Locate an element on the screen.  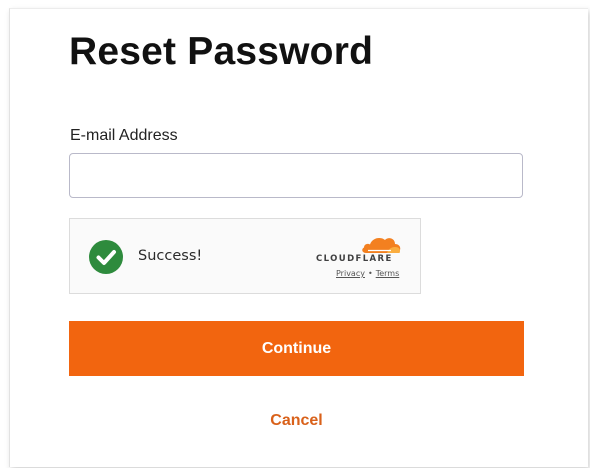
cloudflare-turnstile-widget: Success! CLOUDFLARE Privacy • Terms is located at coordinates (245, 256).